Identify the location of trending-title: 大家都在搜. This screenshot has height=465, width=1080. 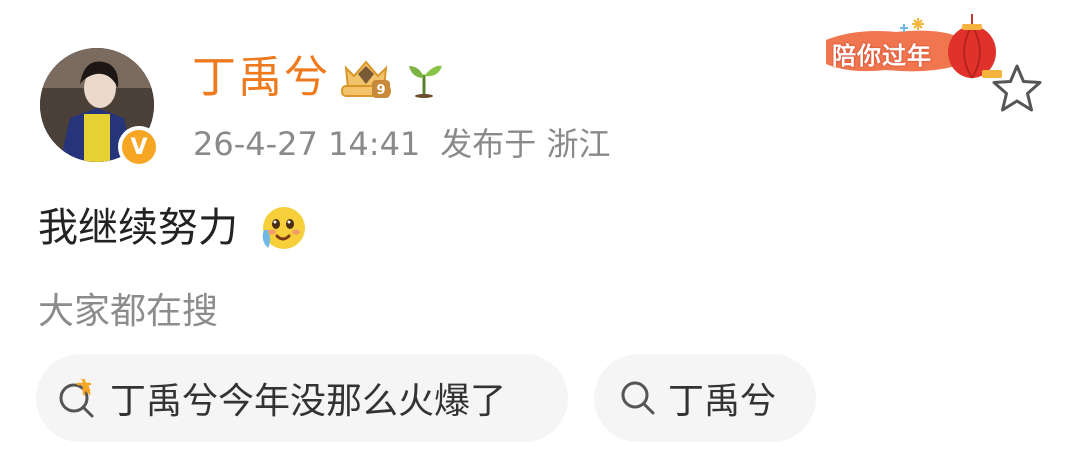
(128, 311).